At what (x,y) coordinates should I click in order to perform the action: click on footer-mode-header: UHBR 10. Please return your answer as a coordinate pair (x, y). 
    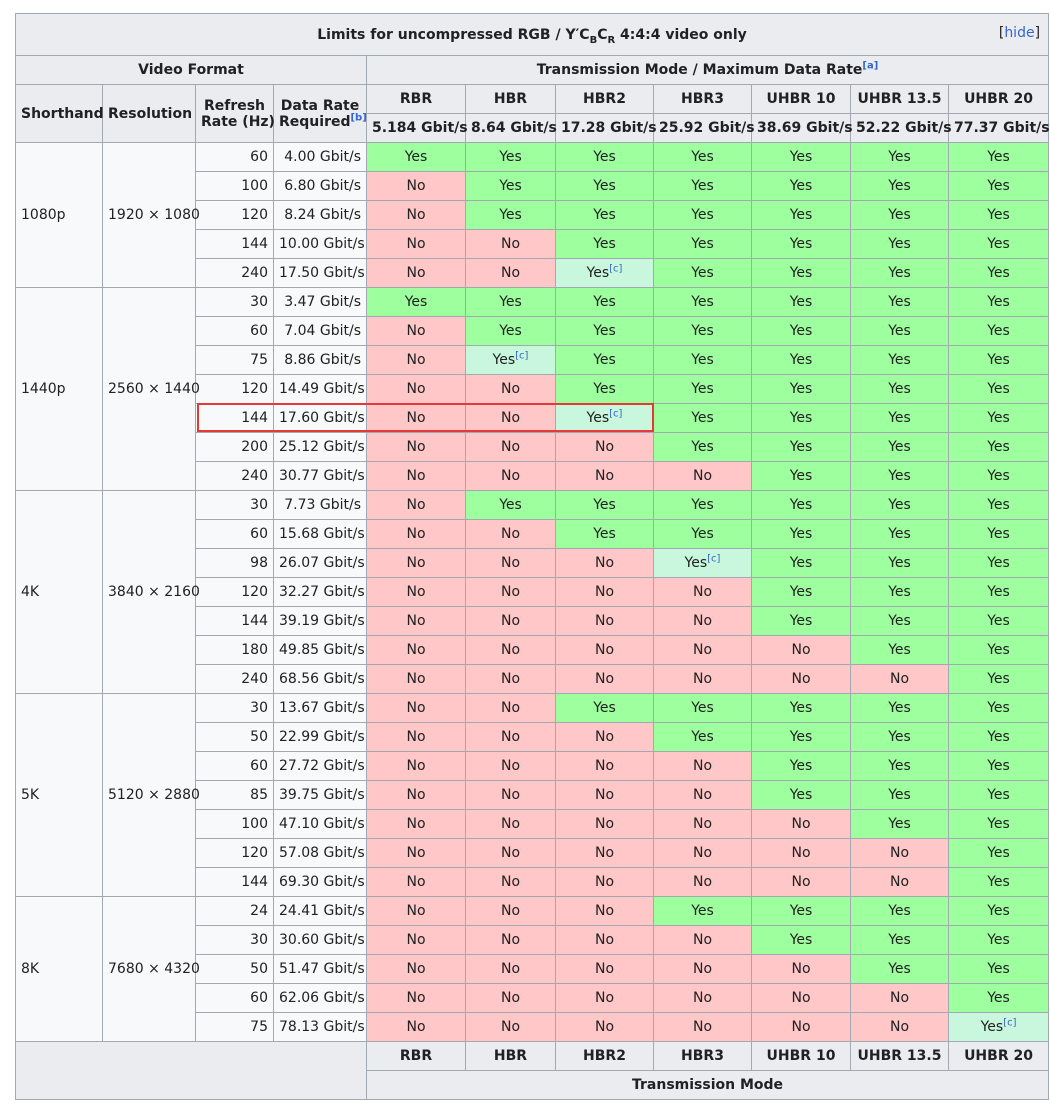
    Looking at the image, I should click on (801, 1056).